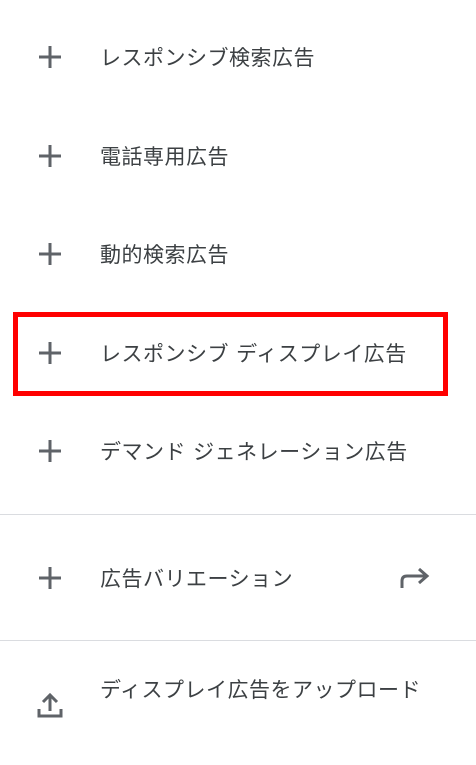  Describe the element at coordinates (238, 156) in the screenshot. I see `menu-item-call-only-ad: 電話専用広告` at that location.